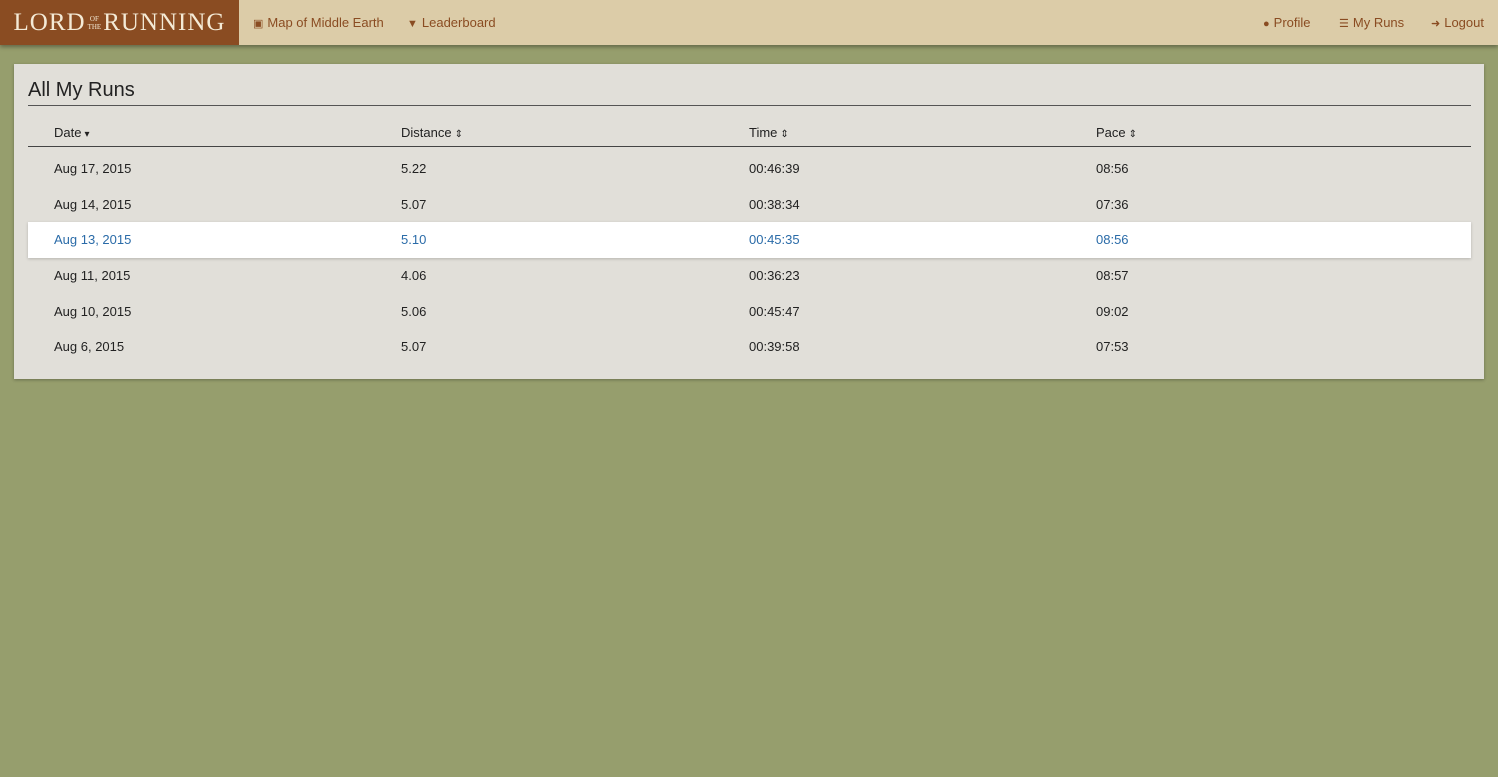 This screenshot has height=777, width=1498. Describe the element at coordinates (89, 346) in the screenshot. I see `cell-date: Aug 6, 2015` at that location.